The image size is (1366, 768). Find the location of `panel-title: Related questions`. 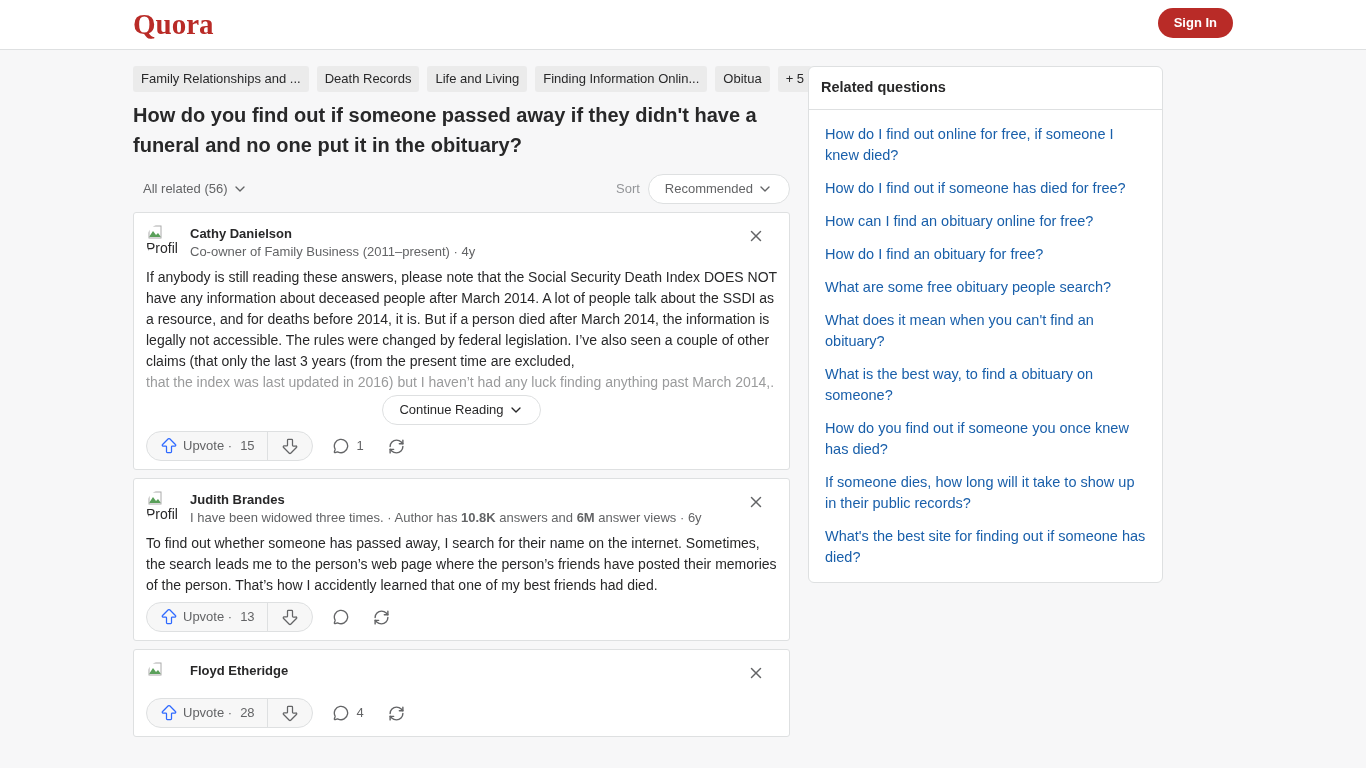

panel-title: Related questions is located at coordinates (985, 88).